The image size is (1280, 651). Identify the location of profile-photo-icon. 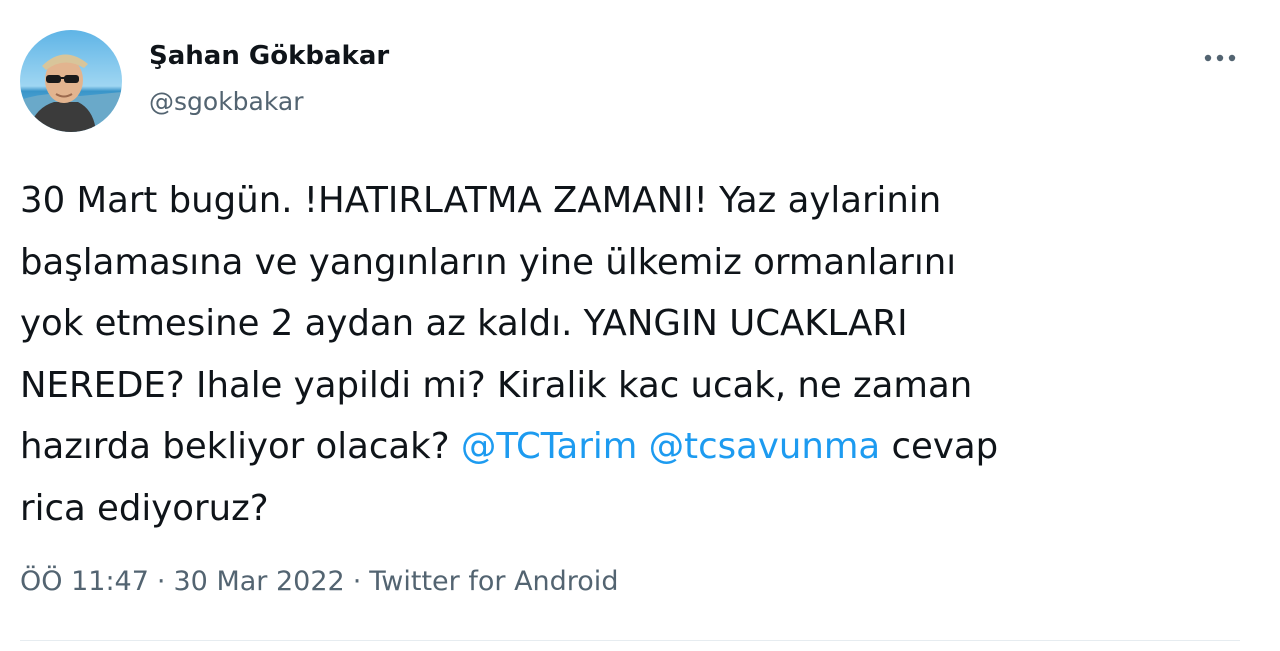
(71, 81).